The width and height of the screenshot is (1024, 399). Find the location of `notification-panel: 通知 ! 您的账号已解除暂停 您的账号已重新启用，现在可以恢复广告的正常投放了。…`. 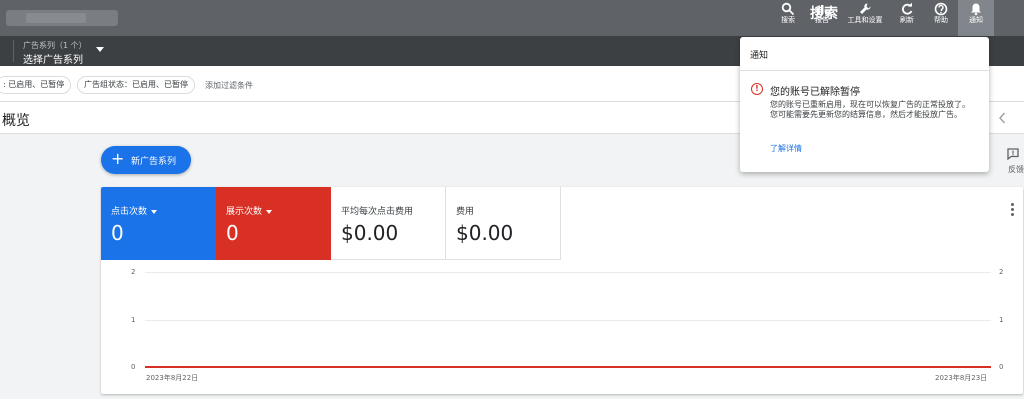

notification-panel: 通知 ! 您的账号已解除暂停 您的账号已重新启用，现在可以恢复广告的正常投放了。… is located at coordinates (864, 104).